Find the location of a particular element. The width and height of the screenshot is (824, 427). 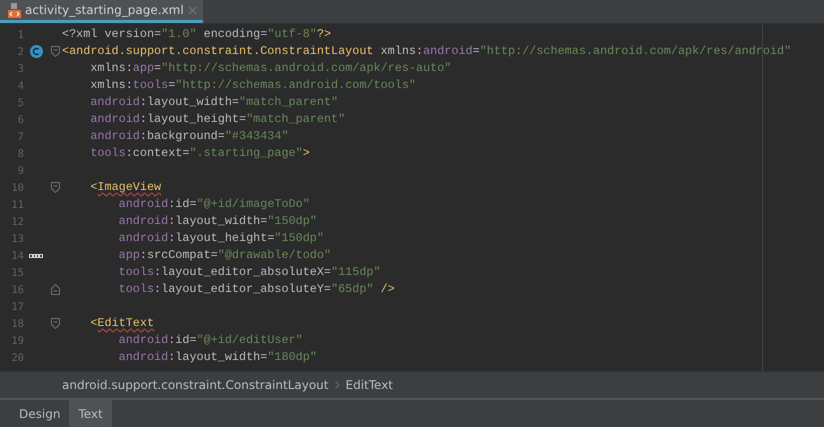

code-line: tools:layout_editor_absoluteX="115dp" is located at coordinates (249, 272).